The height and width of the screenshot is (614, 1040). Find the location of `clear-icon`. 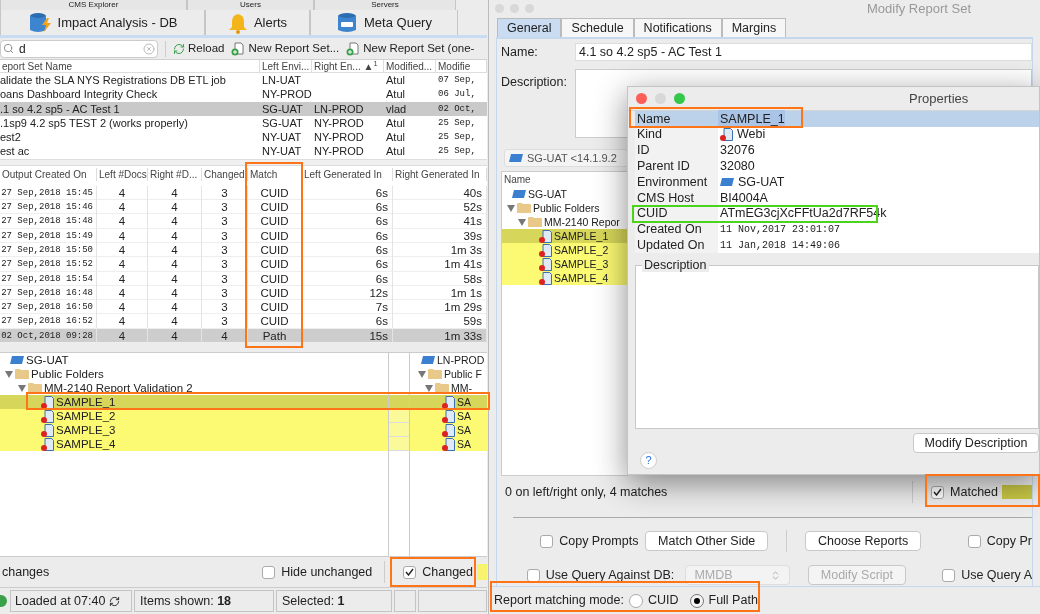

clear-icon is located at coordinates (149, 48).